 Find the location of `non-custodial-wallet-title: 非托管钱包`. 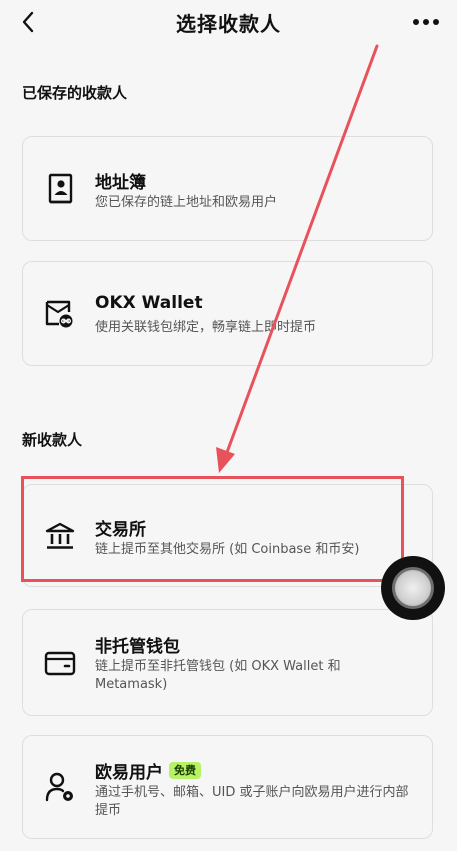

non-custodial-wallet-title: 非托管钱包 is located at coordinates (137, 647).